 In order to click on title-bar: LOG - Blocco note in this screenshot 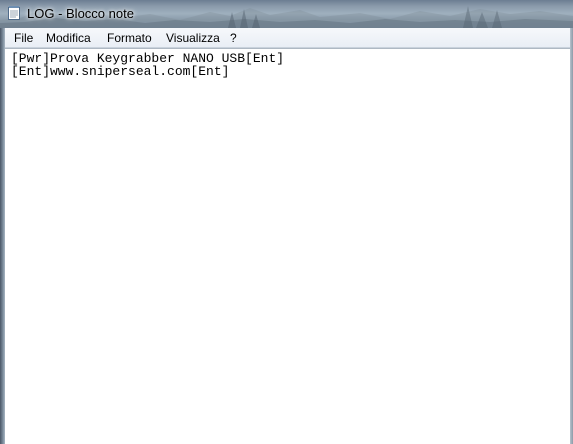, I will do `click(286, 14)`.